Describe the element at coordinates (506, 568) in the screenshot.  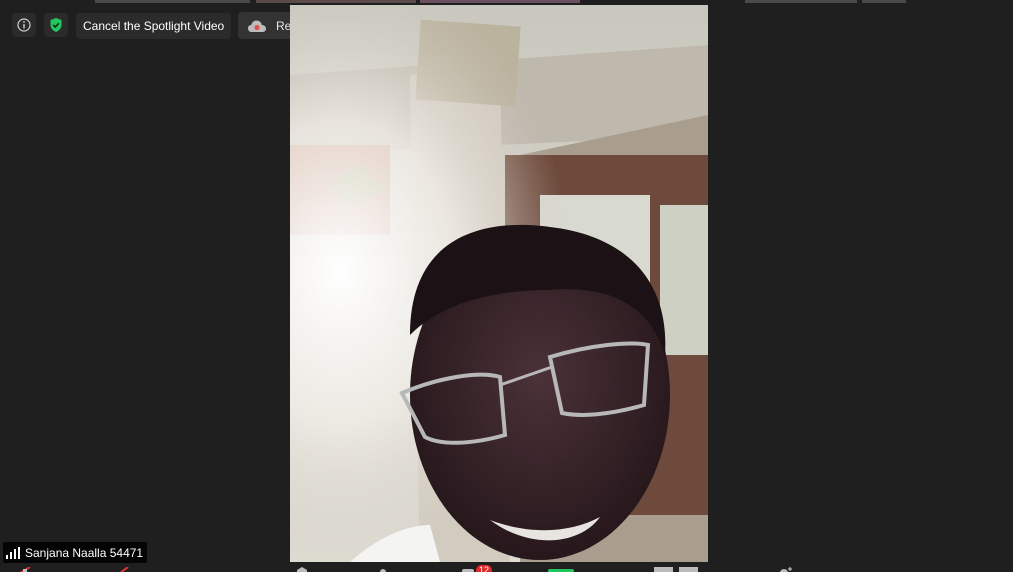
I see `meeting-toolbar` at that location.